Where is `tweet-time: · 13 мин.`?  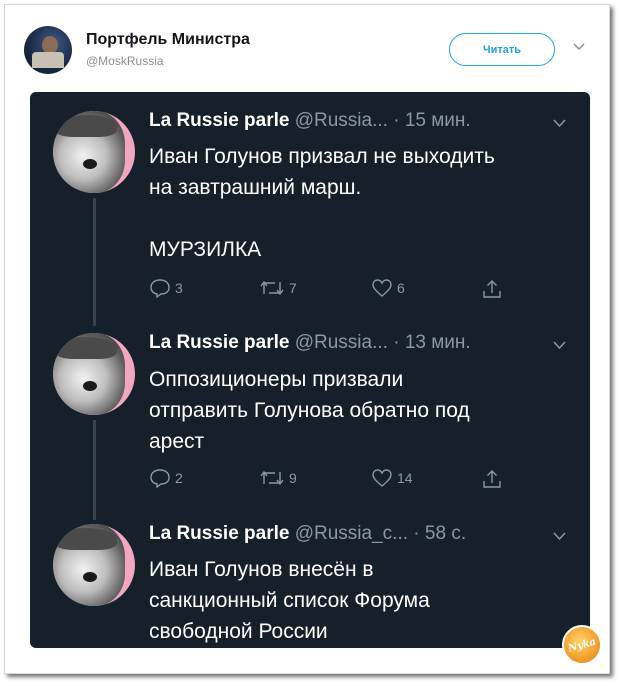
tweet-time: · 13 мин. is located at coordinates (431, 342).